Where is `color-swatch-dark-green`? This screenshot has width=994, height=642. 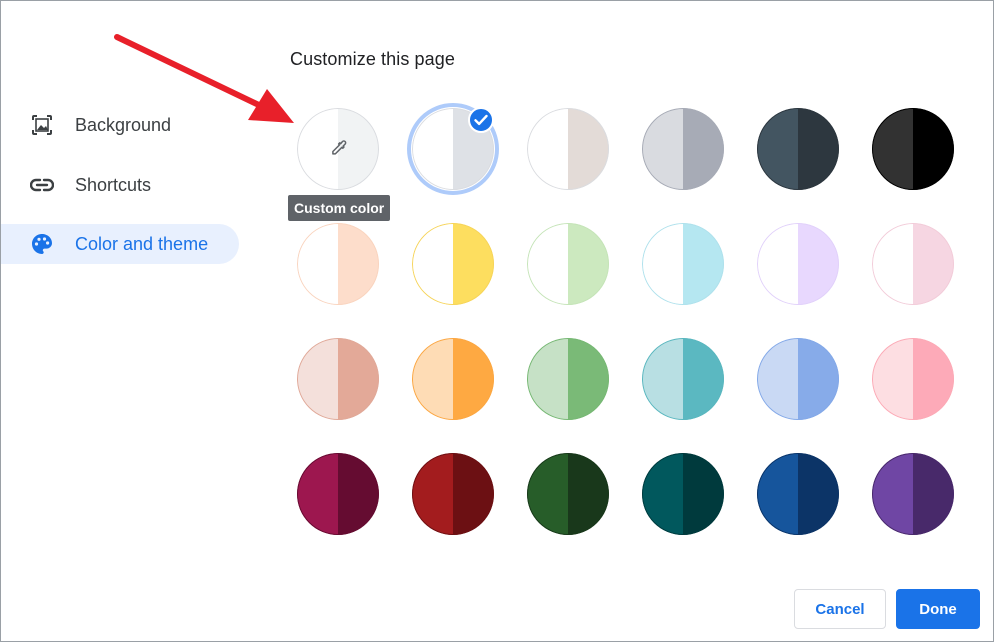 color-swatch-dark-green is located at coordinates (568, 494).